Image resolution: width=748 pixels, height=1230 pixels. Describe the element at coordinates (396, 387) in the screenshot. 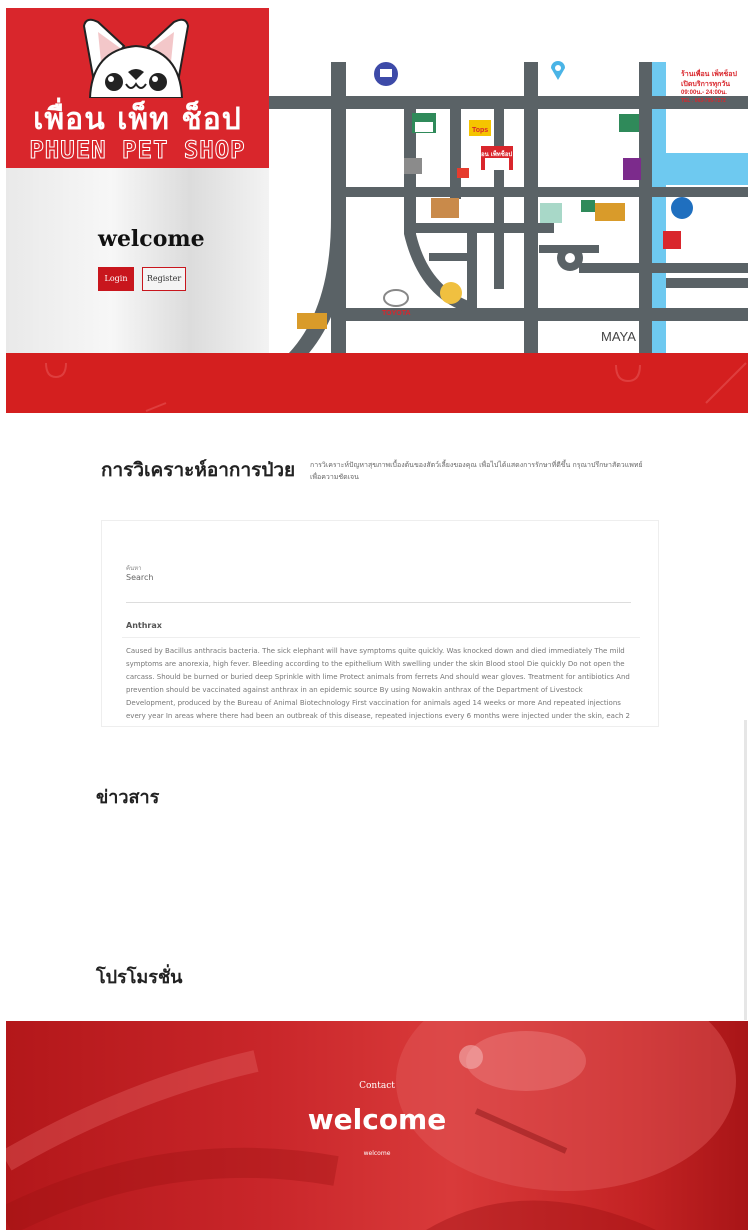

I see `stethoscope-pattern-icon` at that location.